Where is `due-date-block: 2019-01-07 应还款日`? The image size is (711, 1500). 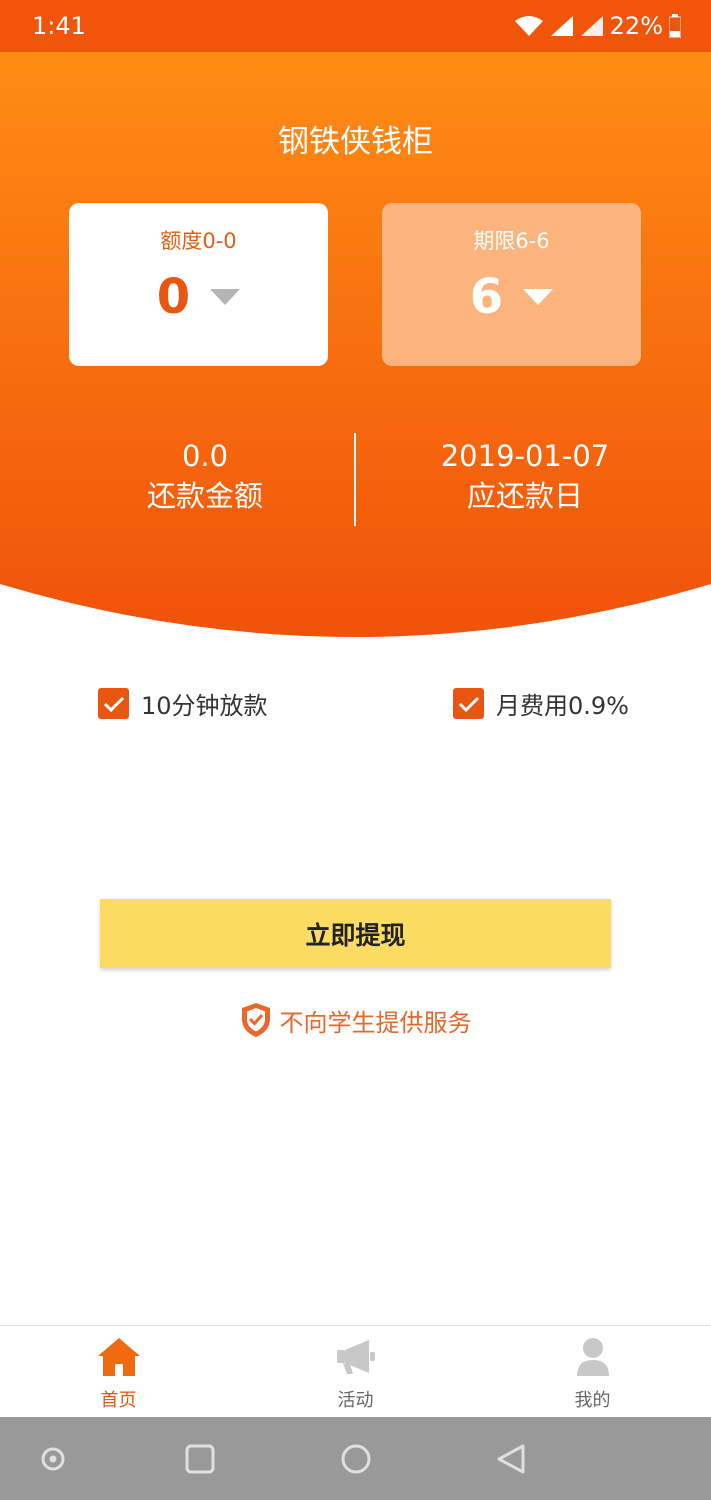 due-date-block: 2019-01-07 应还款日 is located at coordinates (525, 478).